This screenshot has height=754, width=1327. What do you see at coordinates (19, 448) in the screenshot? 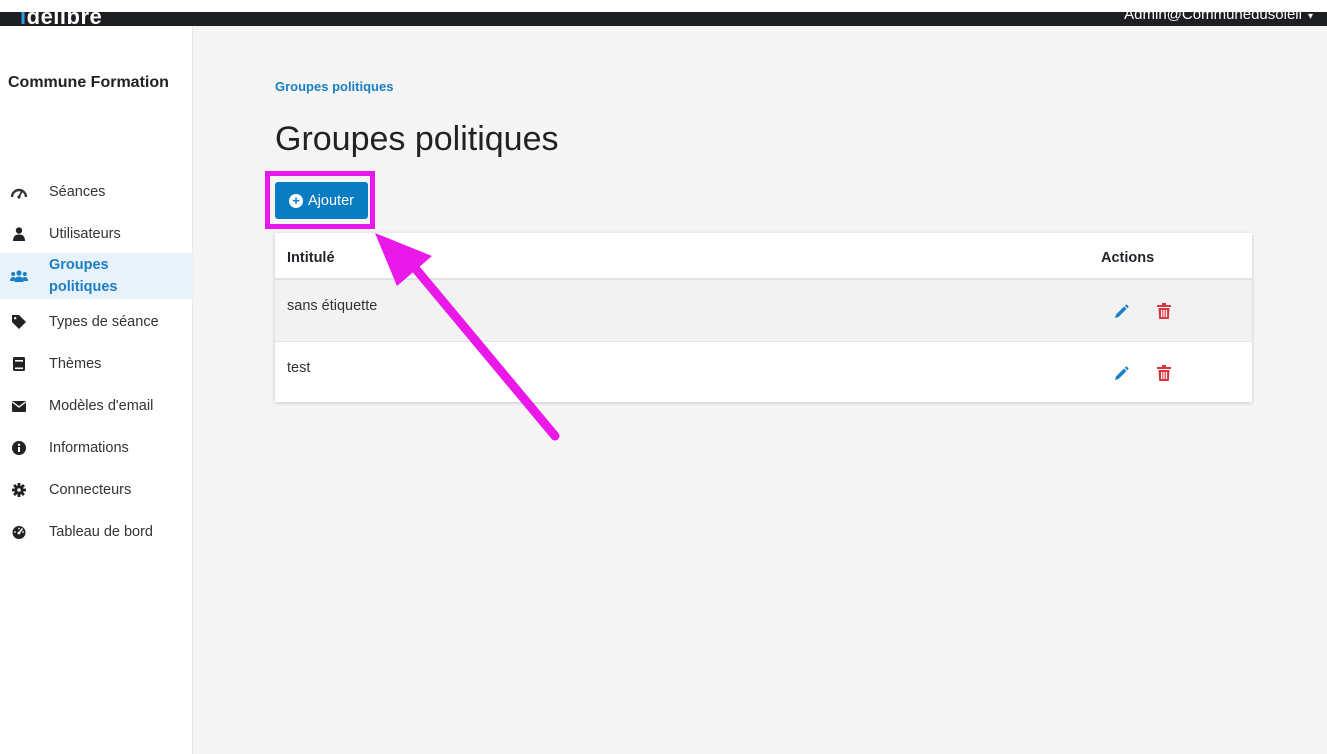
I see `info-icon` at bounding box center [19, 448].